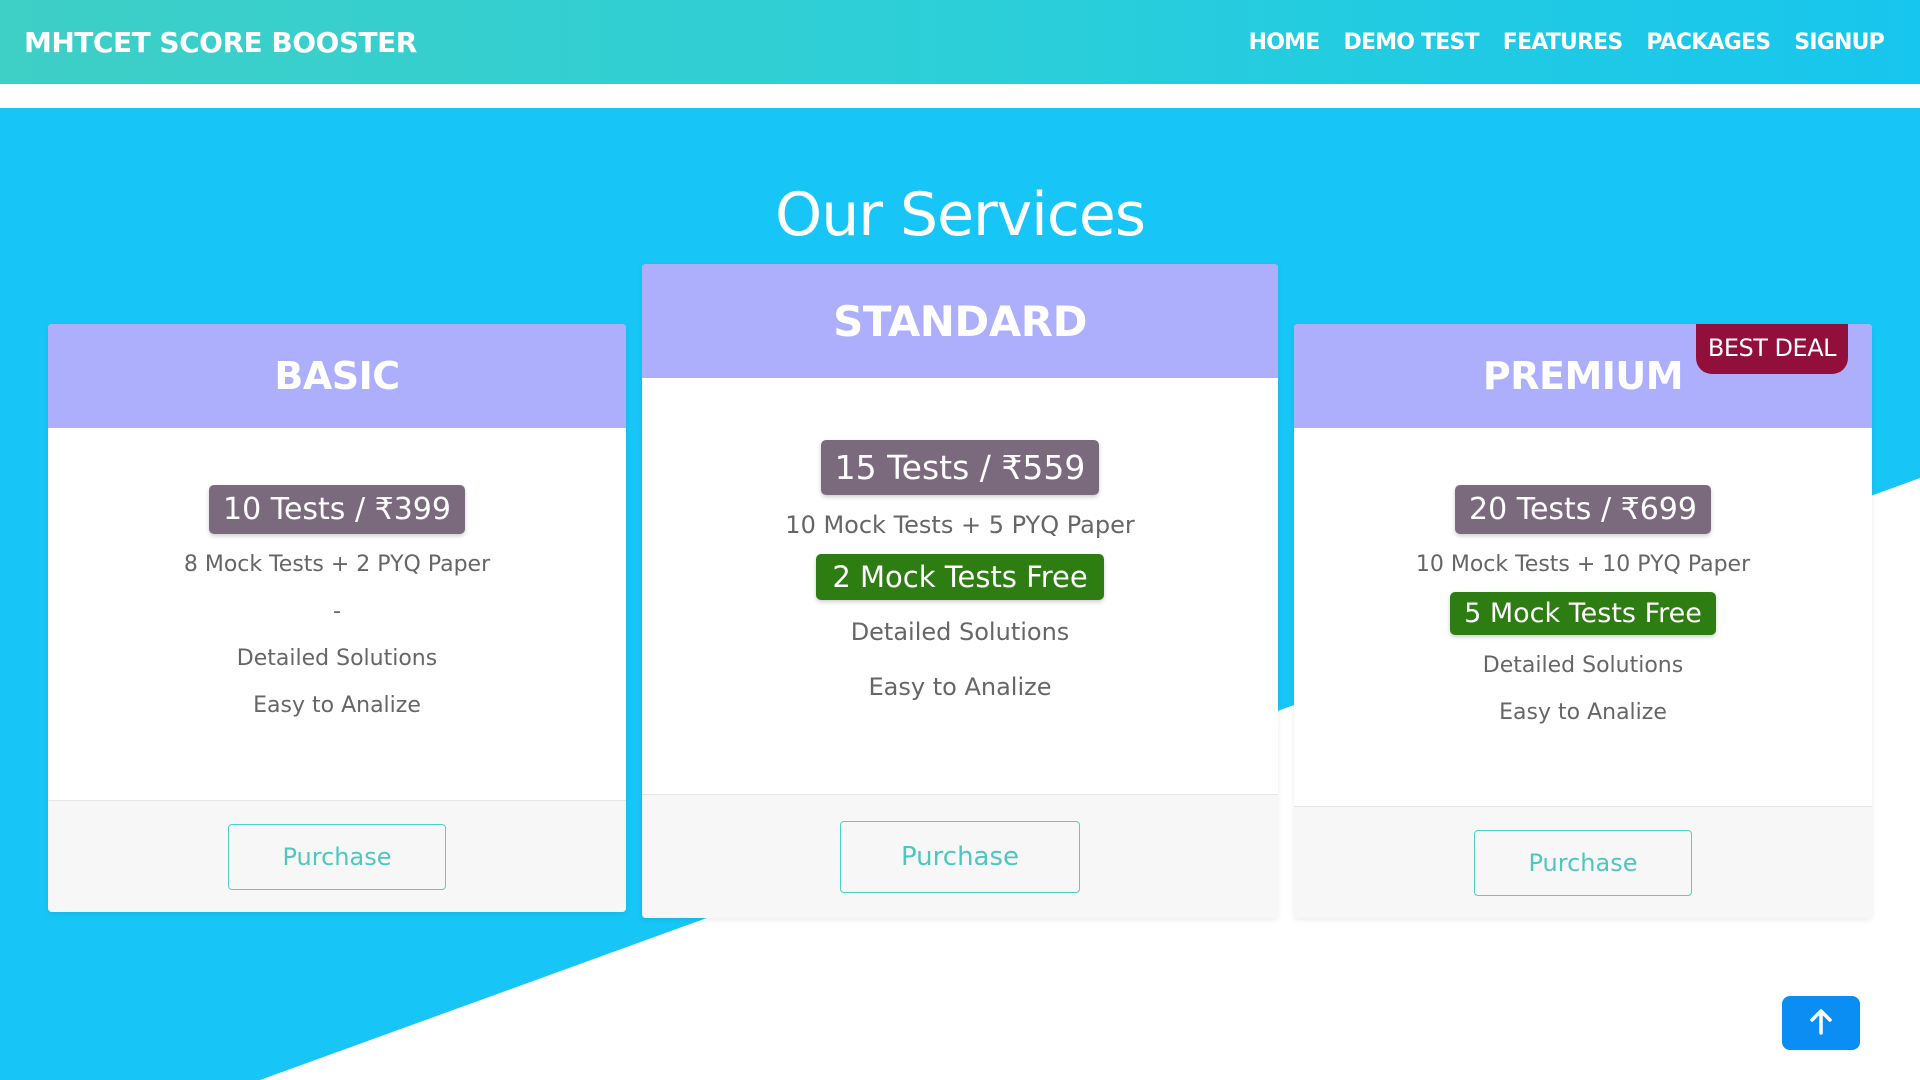 The height and width of the screenshot is (1080, 1920). I want to click on price-badge: 10 Tests / ₹399, so click(337, 509).